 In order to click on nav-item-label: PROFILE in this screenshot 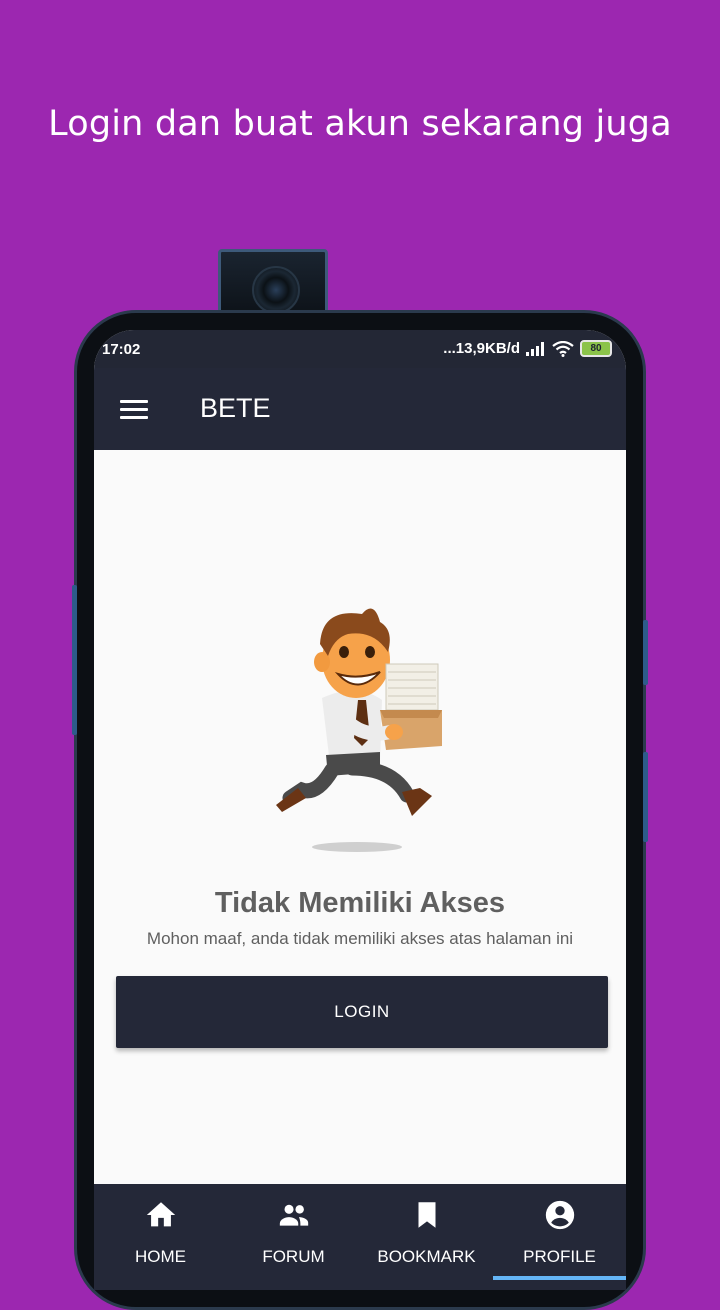, I will do `click(559, 1256)`.